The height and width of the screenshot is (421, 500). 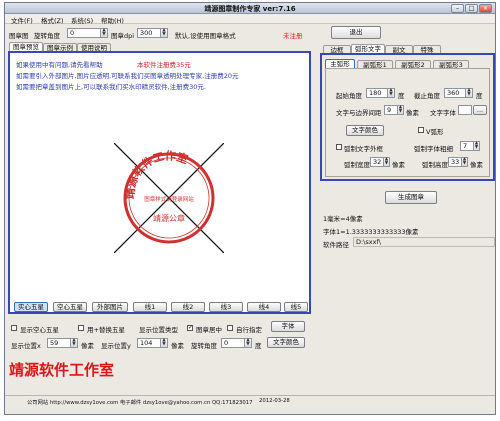 What do you see at coordinates (469, 93) in the screenshot?
I see `end-angle-spinner: ▲ ▼` at bounding box center [469, 93].